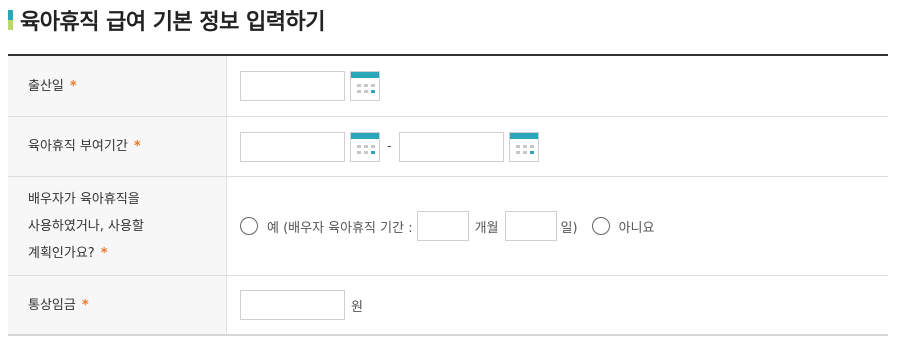 Image resolution: width=897 pixels, height=340 pixels. I want to click on spouse-leave-label-line: 계획인가요? *, so click(68, 253).